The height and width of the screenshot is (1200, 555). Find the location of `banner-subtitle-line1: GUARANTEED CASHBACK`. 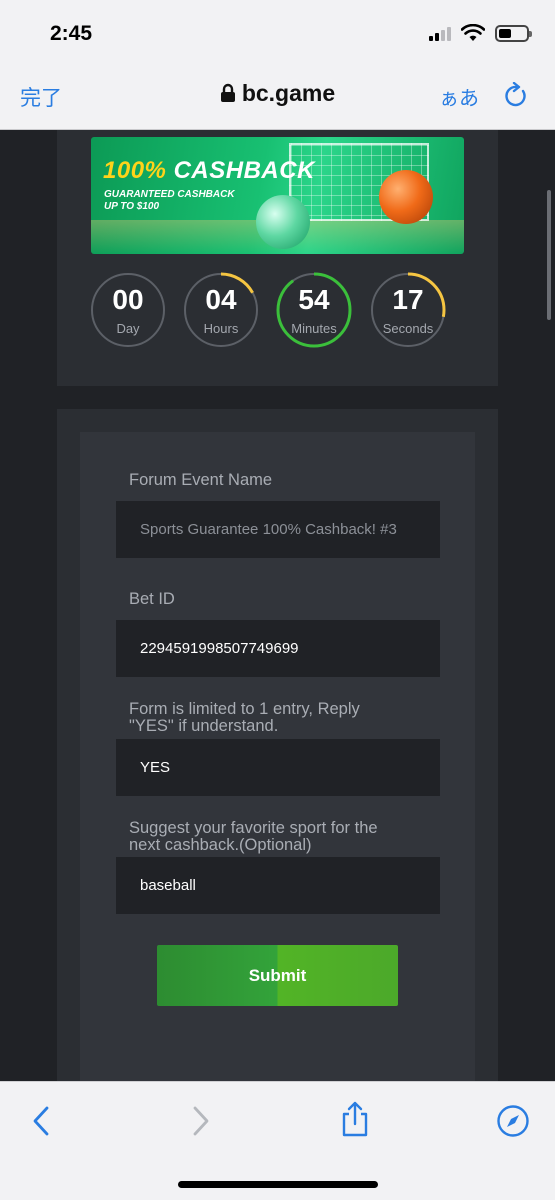

banner-subtitle-line1: GUARANTEED CASHBACK is located at coordinates (169, 194).